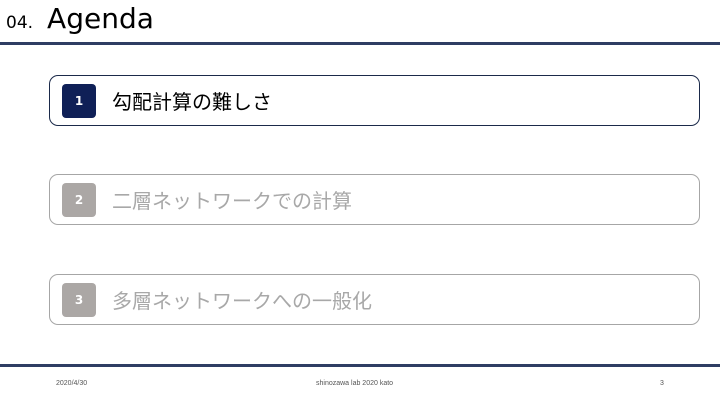 This screenshot has width=720, height=405. What do you see at coordinates (662, 383) in the screenshot?
I see `page-number: 3` at bounding box center [662, 383].